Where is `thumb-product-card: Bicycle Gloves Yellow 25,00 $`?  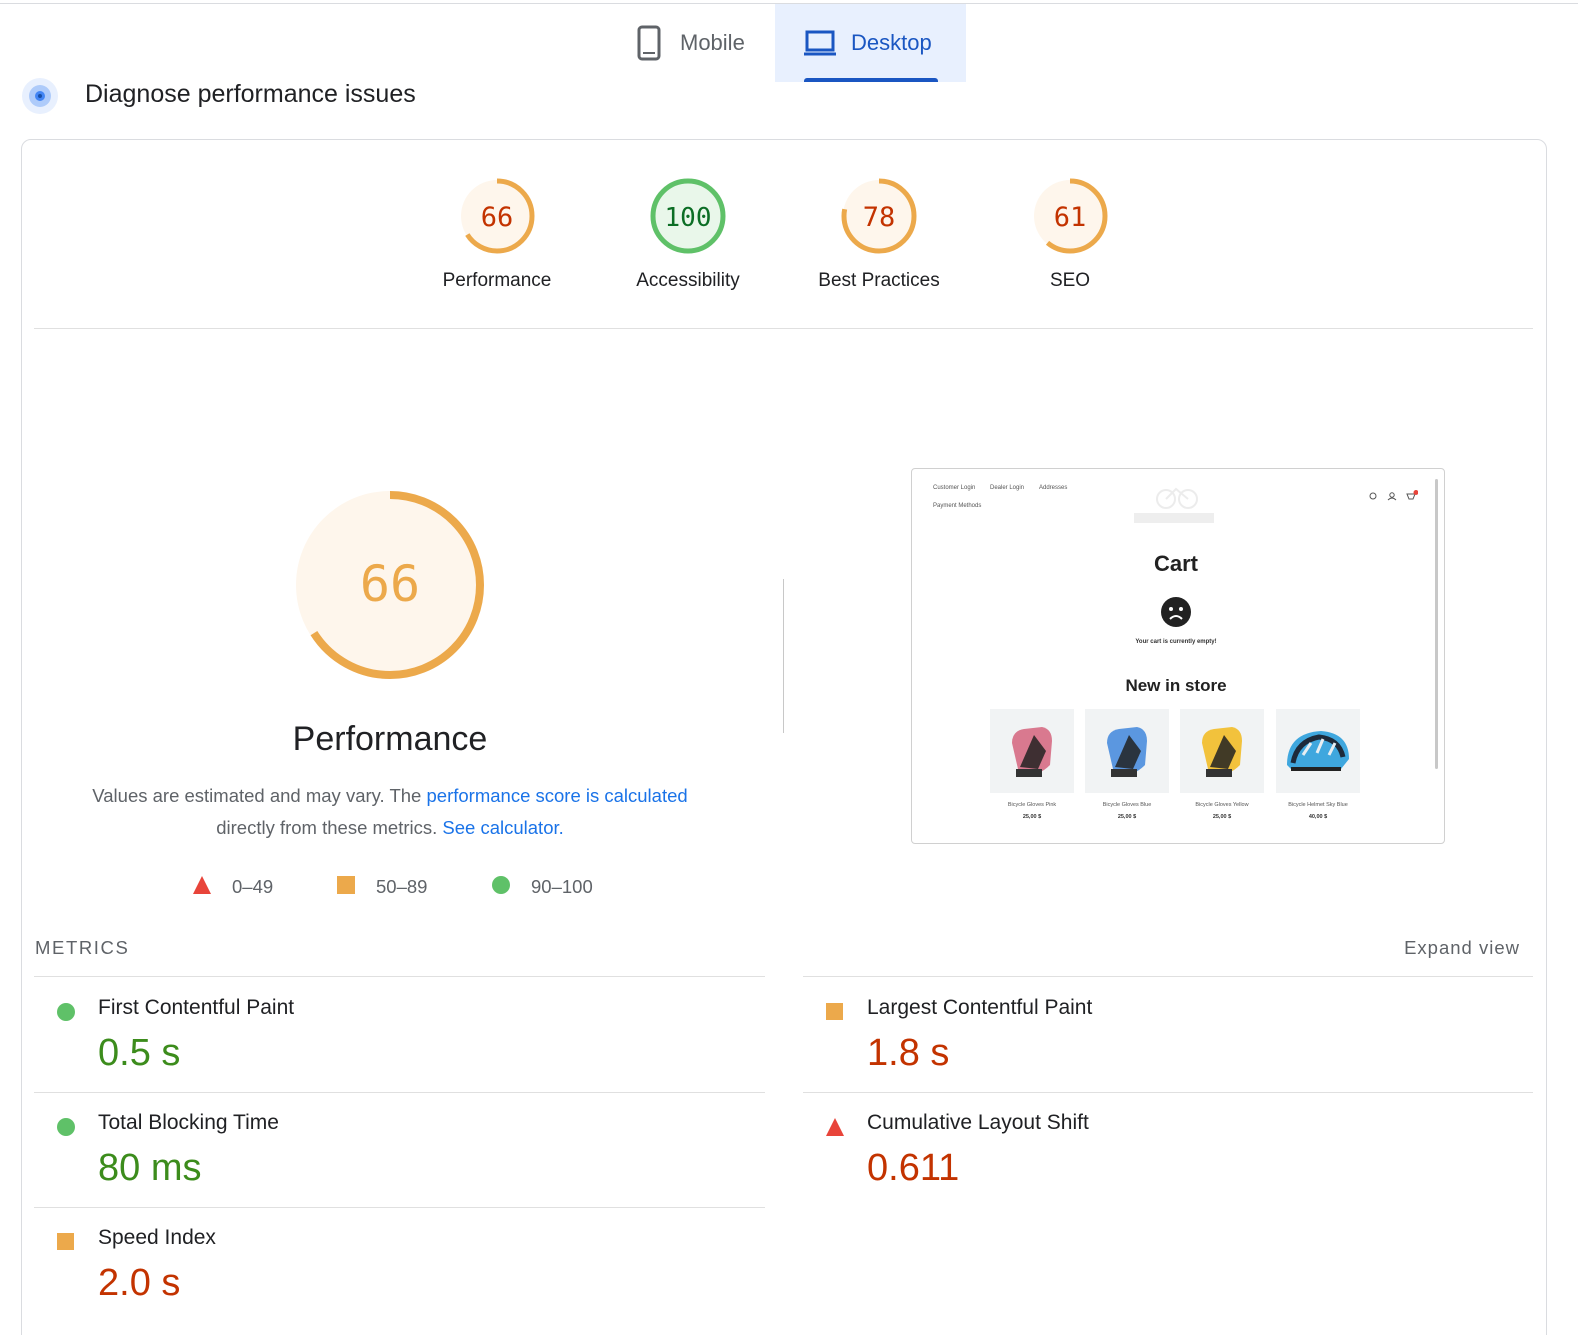
thumb-product-card: Bicycle Gloves Yellow 25,00 $ is located at coordinates (1222, 764).